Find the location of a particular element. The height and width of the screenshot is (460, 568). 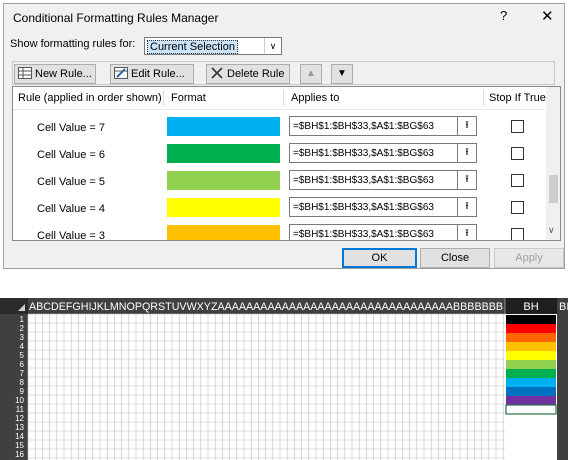

dialog-title: Conditional Formatting Rules Manager is located at coordinates (116, 18).